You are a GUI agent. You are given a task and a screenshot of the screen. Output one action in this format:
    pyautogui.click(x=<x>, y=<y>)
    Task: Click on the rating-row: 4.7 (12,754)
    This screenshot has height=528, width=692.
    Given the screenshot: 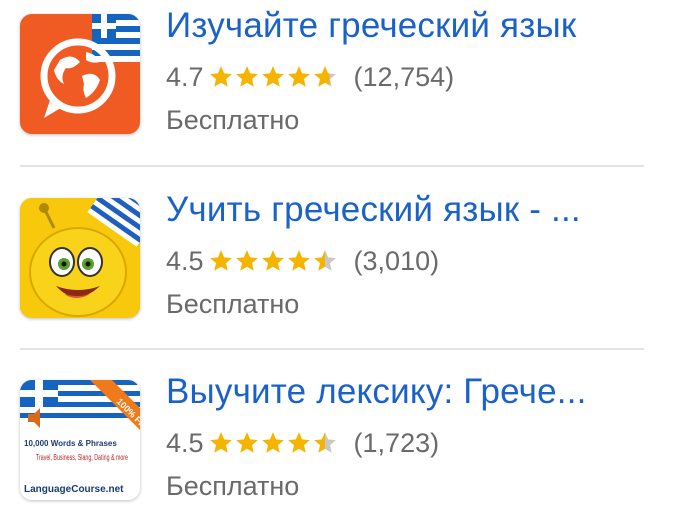 What is the action you would take?
    pyautogui.click(x=310, y=77)
    